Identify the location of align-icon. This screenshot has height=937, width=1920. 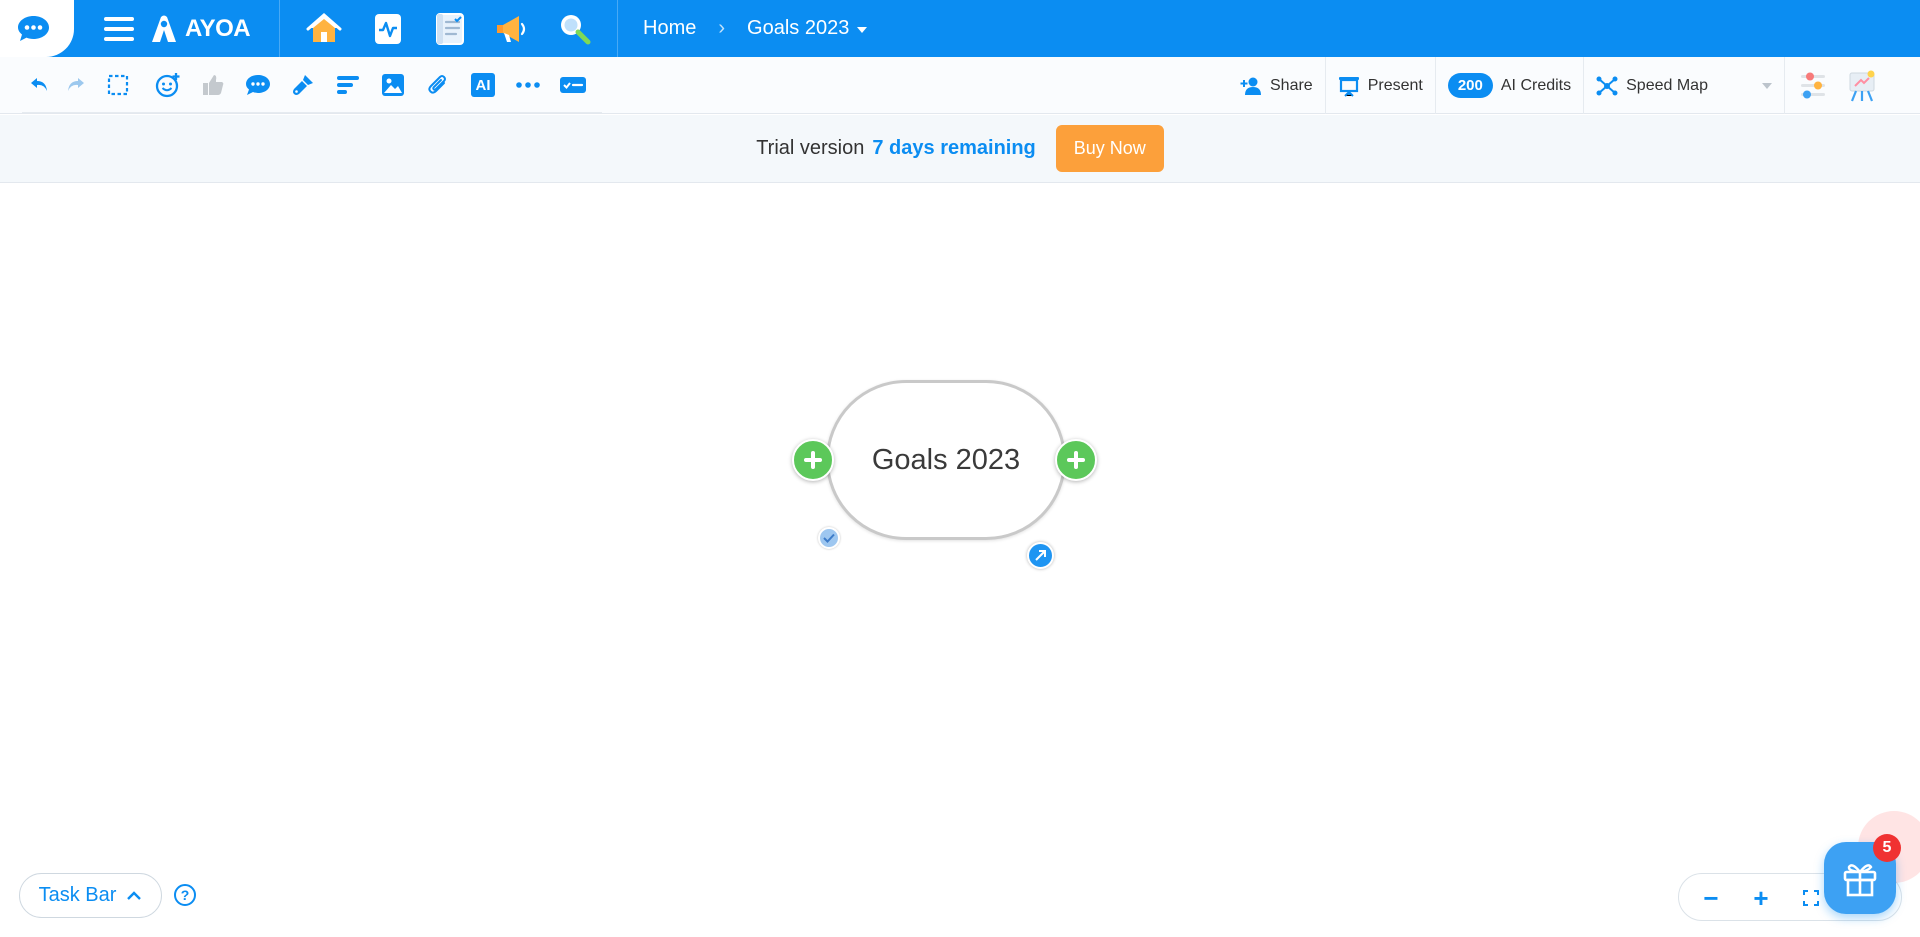
(348, 85).